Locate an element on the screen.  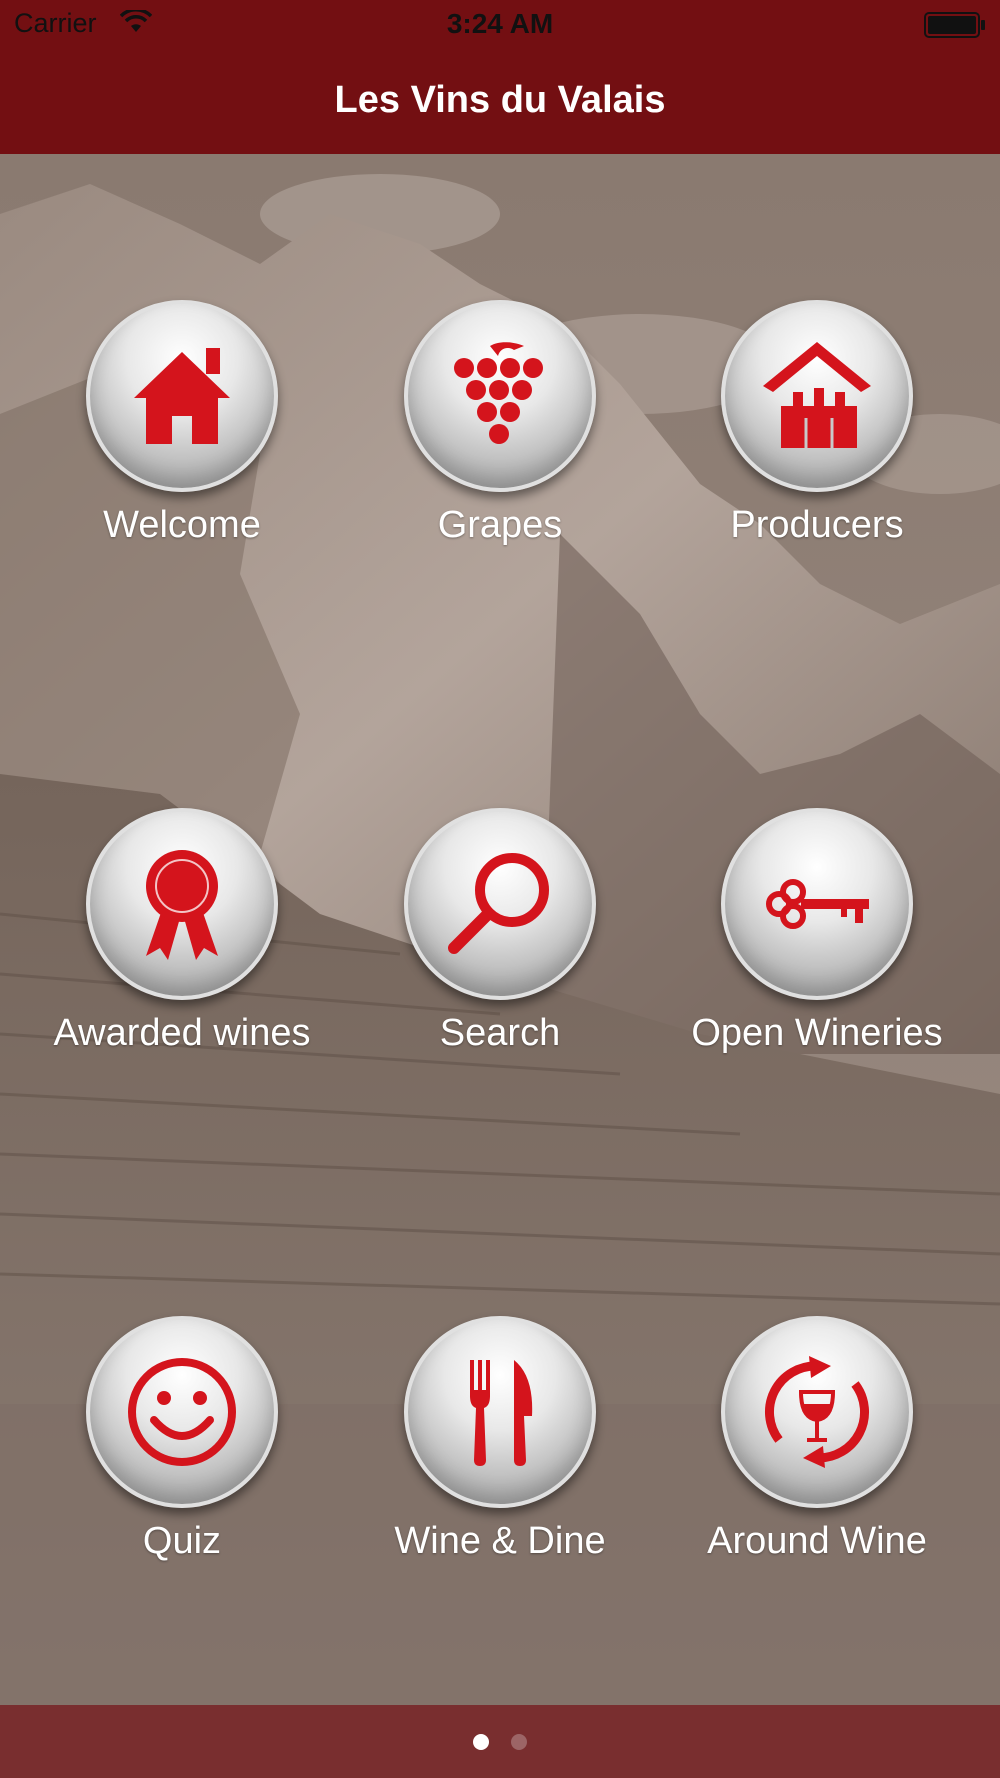
awarded-wines-button is located at coordinates (182, 904).